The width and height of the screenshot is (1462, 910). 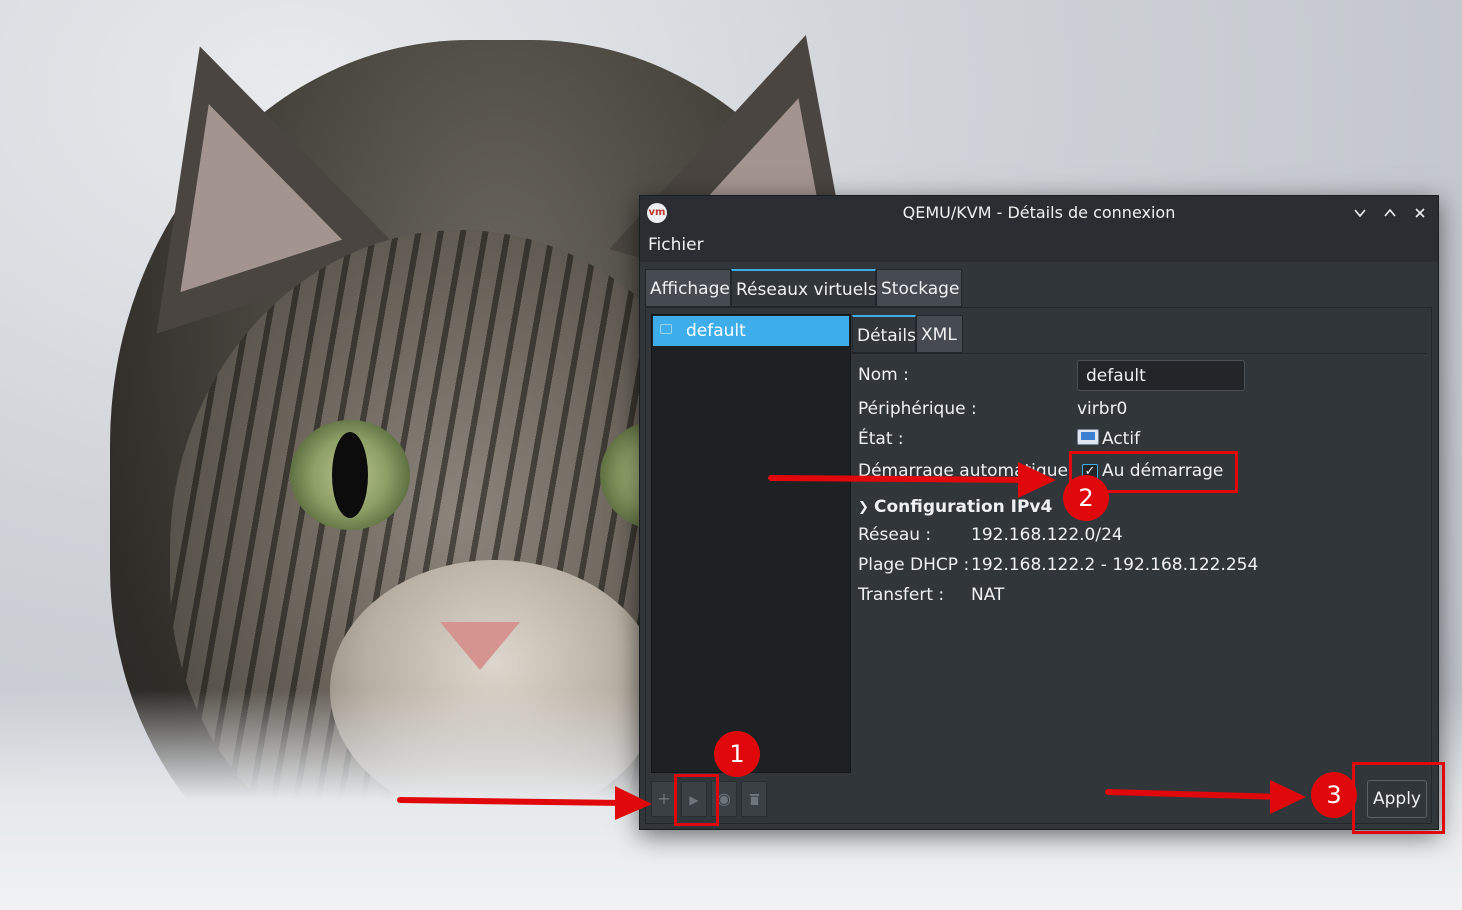 I want to click on maximize-button, so click(x=1390, y=213).